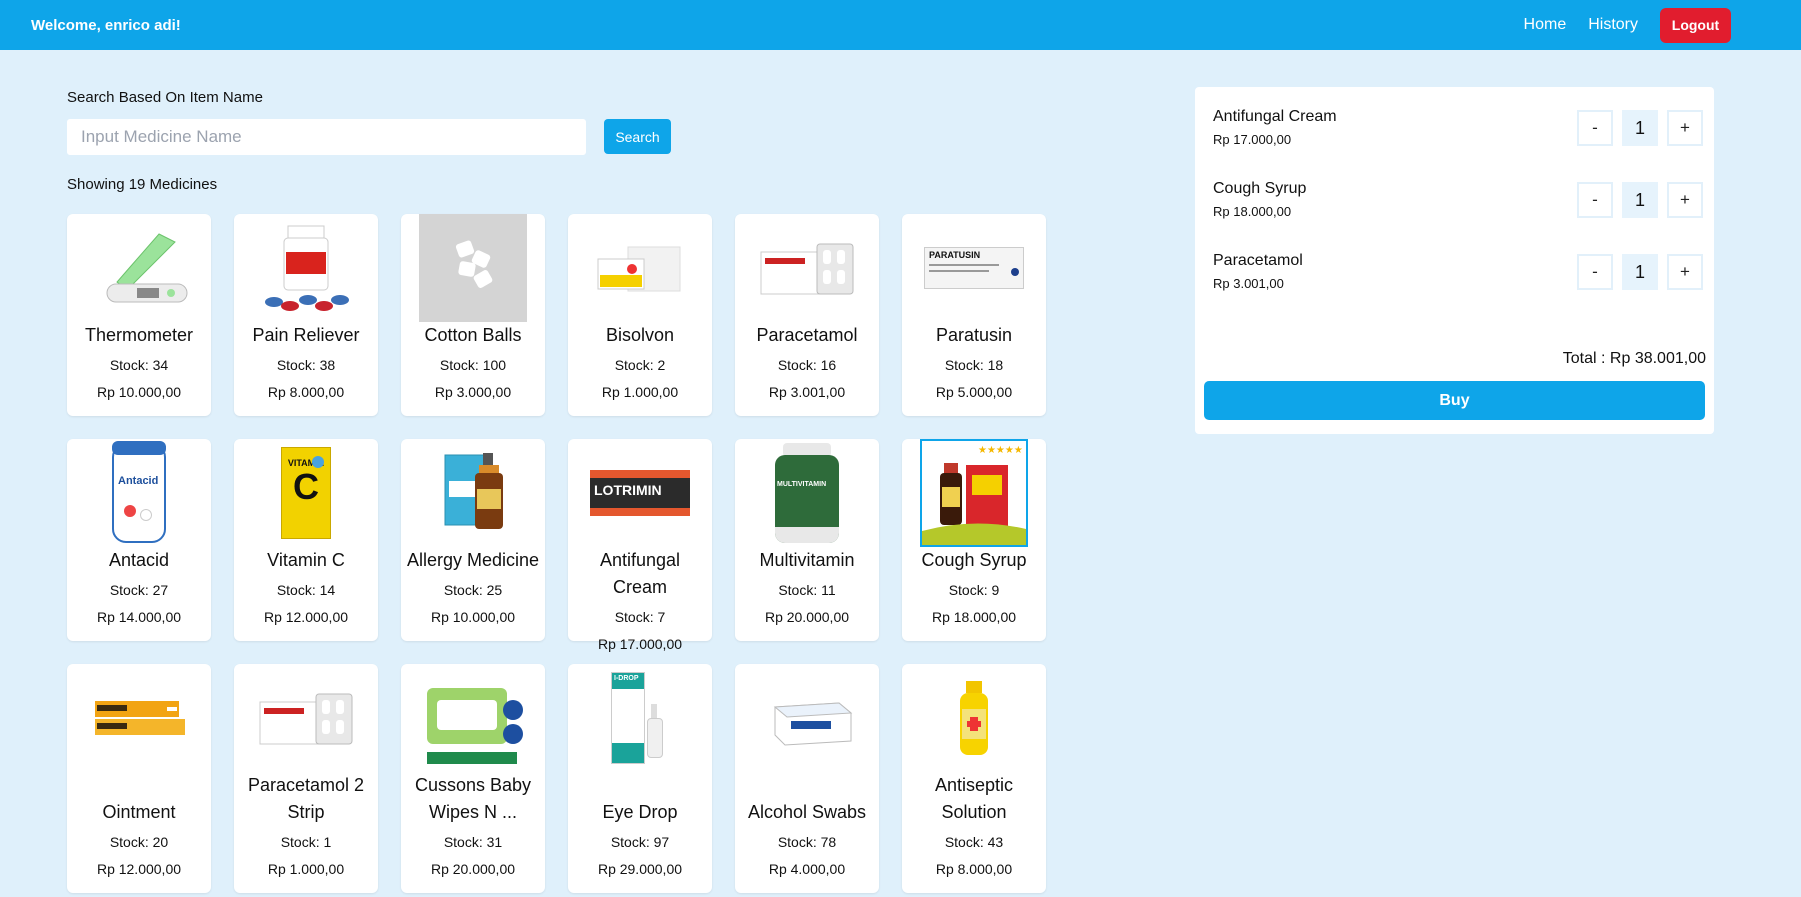 The image size is (1801, 897). Describe the element at coordinates (640, 778) in the screenshot. I see `product-card-eye-drop: I-DROP Eye Drop Stock: 97 Rp 29.000,00` at that location.